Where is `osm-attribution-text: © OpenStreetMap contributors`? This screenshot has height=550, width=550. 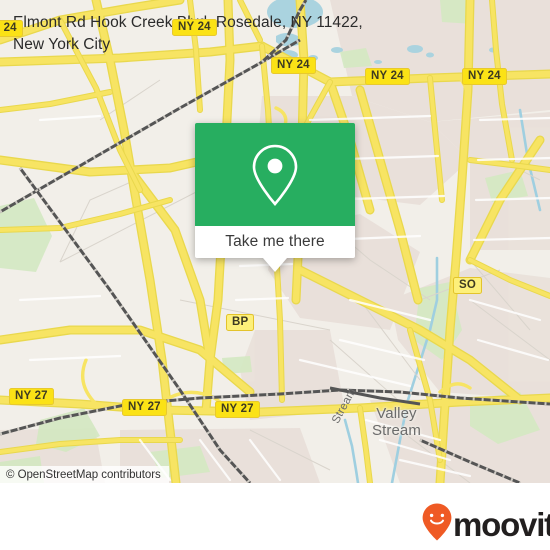 osm-attribution-text: © OpenStreetMap contributors is located at coordinates (83, 474).